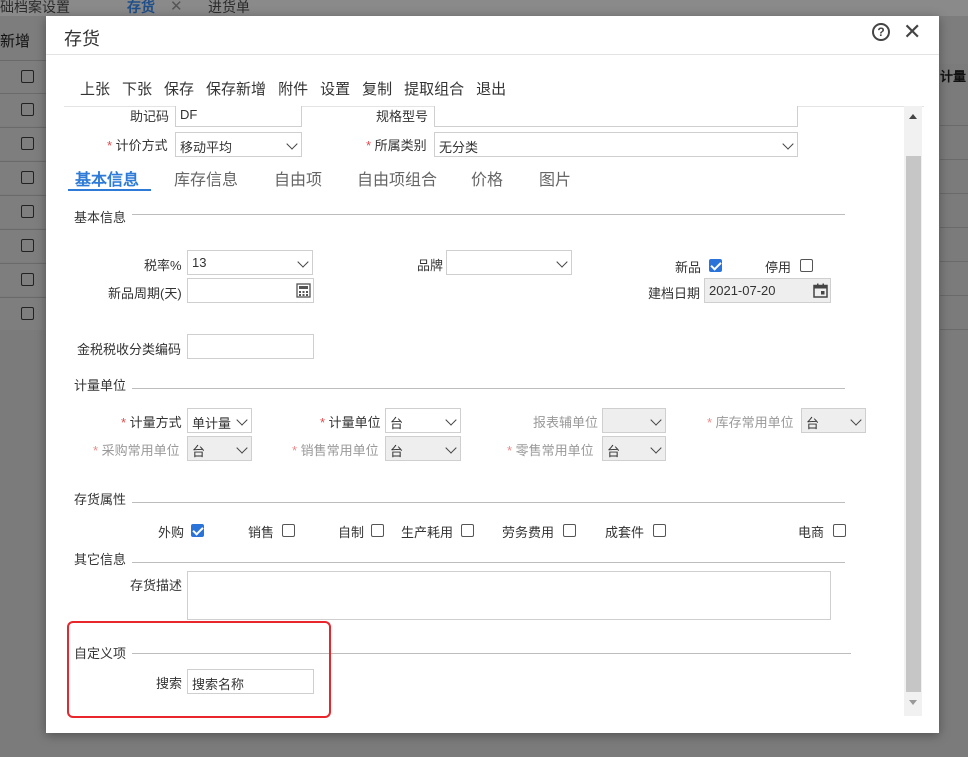  Describe the element at coordinates (150, 116) in the screenshot. I see `mnemonic-label: 助记码` at that location.